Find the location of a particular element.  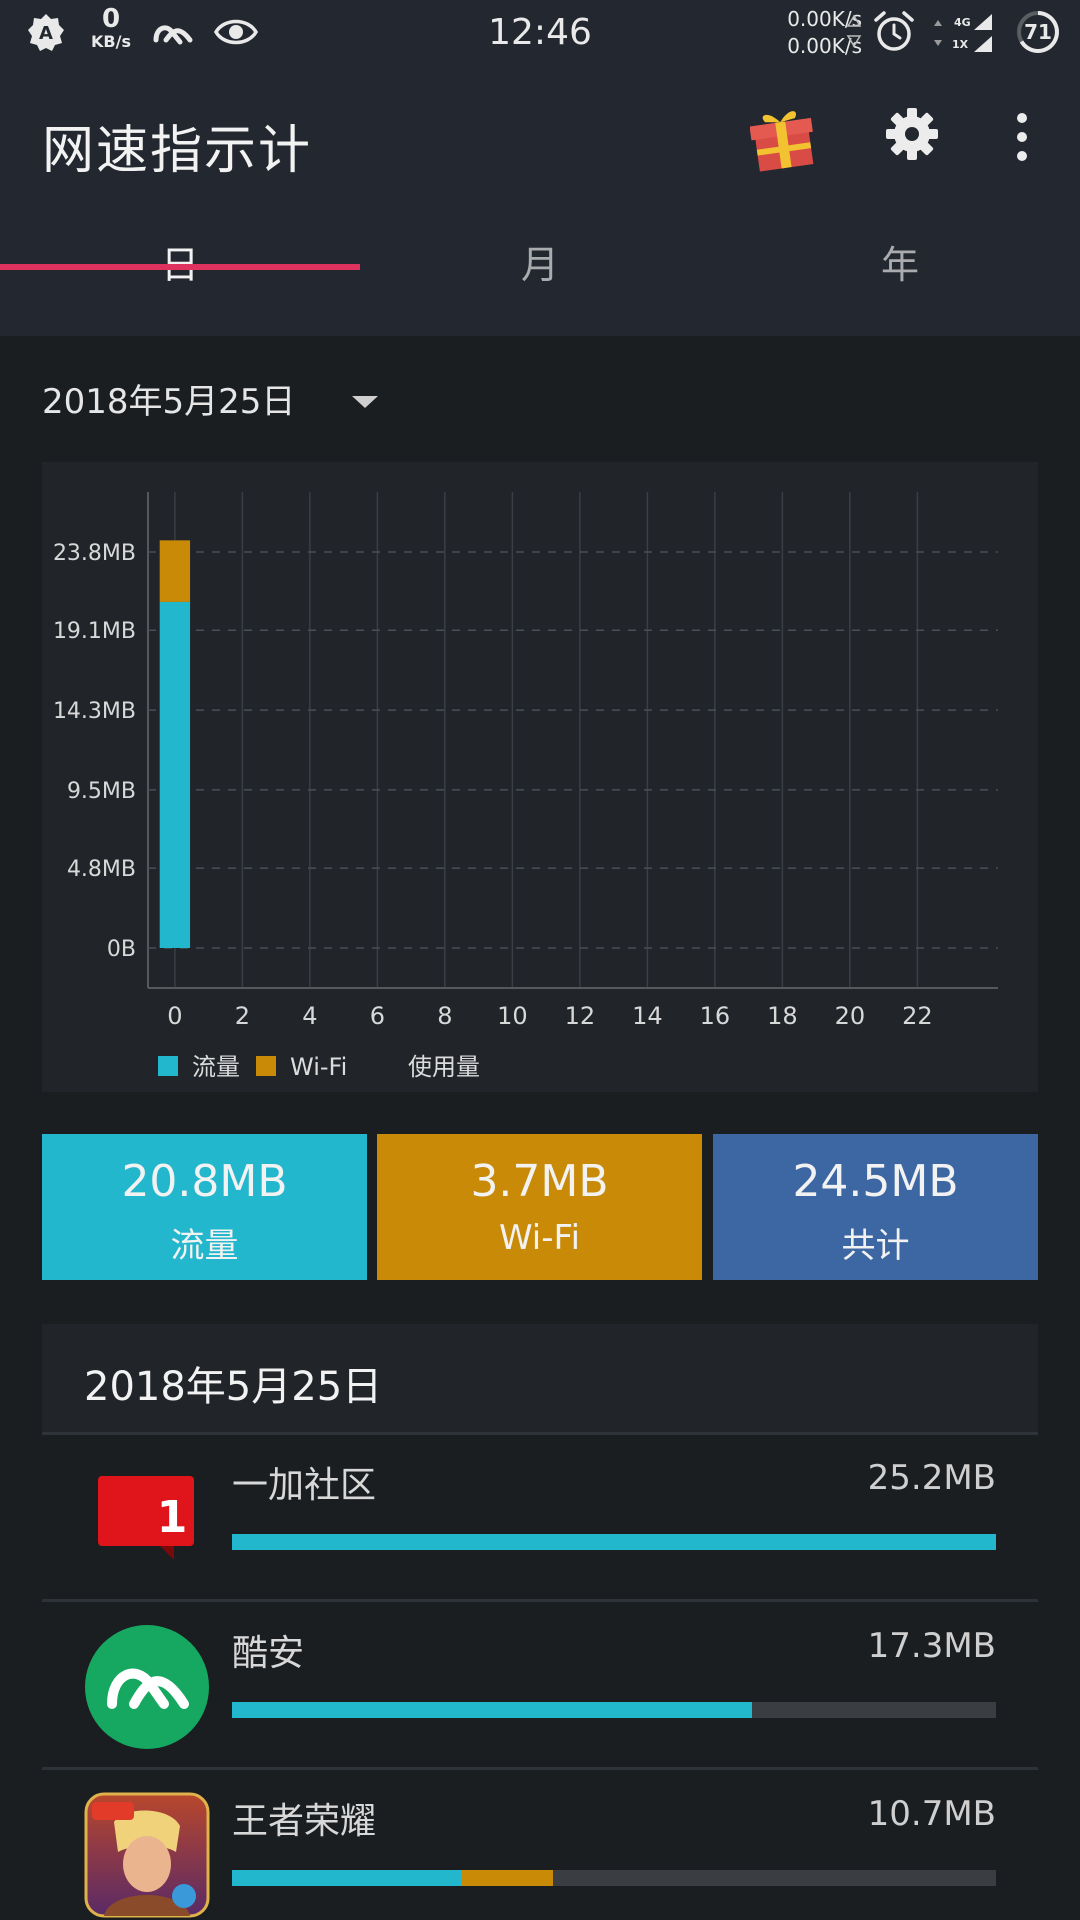

summary-wifi-label: Wi-Fi is located at coordinates (539, 1238).